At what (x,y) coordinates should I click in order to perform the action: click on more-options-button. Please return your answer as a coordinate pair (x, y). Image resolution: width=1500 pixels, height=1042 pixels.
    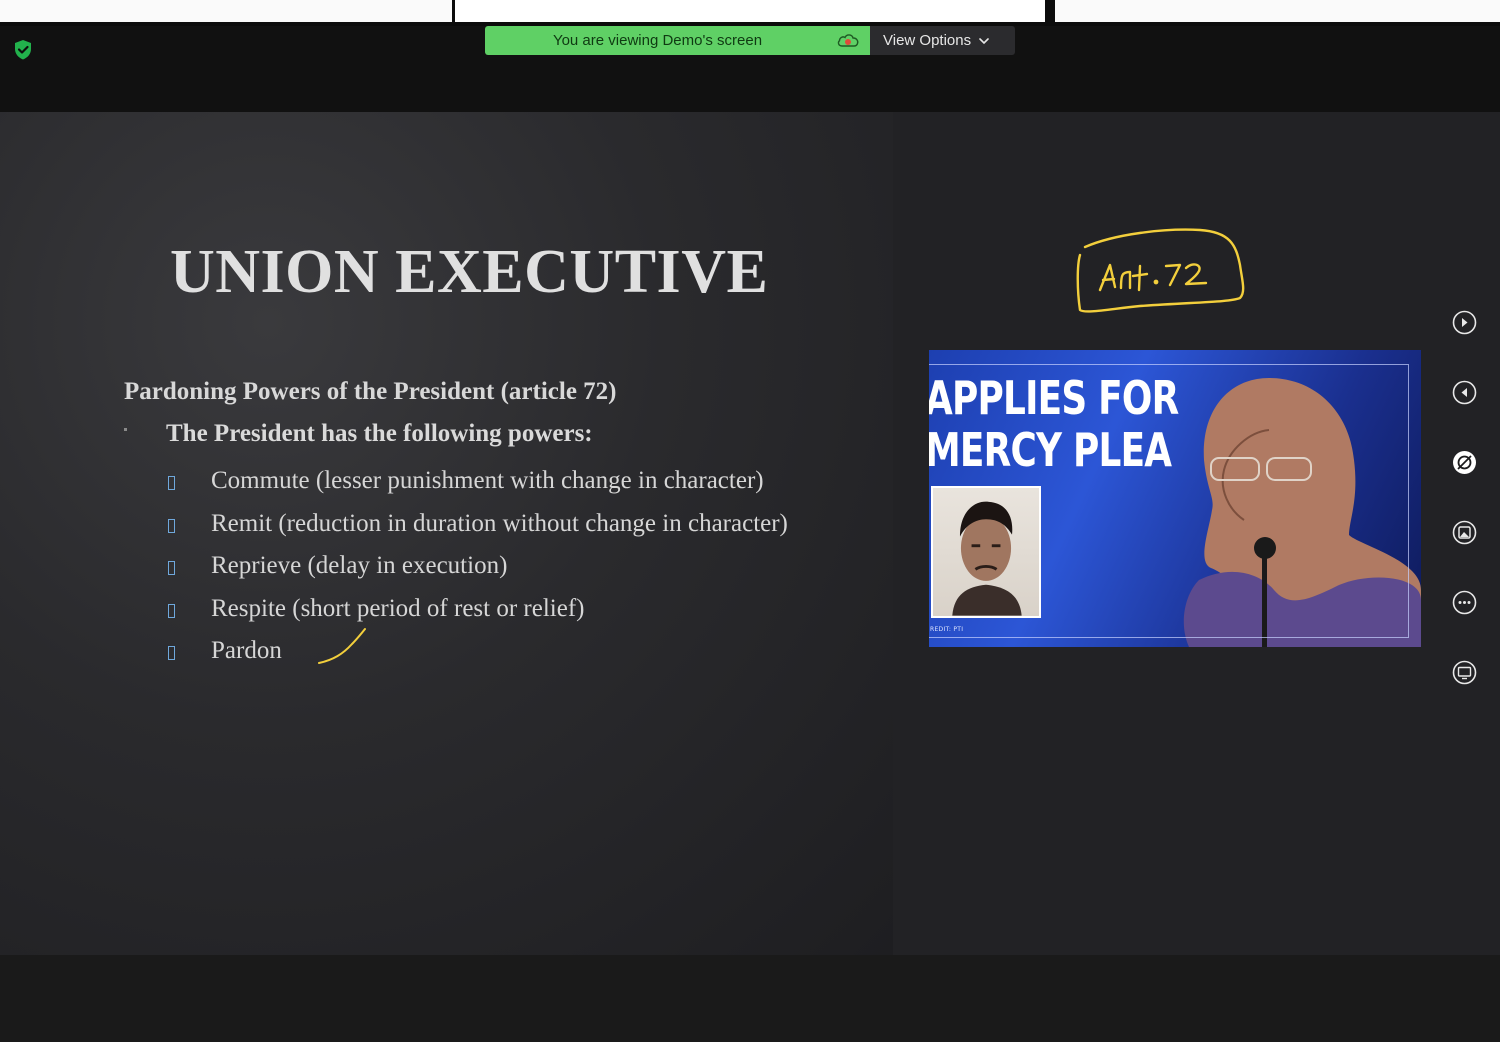
    Looking at the image, I should click on (1464, 602).